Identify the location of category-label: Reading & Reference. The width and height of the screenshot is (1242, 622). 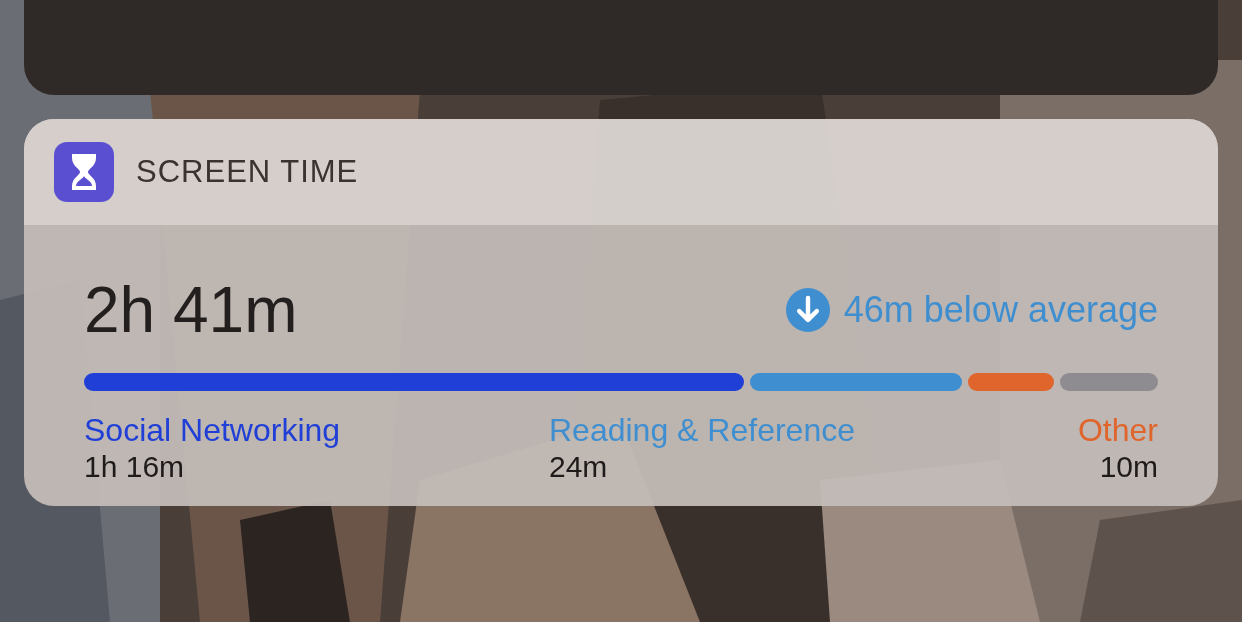
(702, 430).